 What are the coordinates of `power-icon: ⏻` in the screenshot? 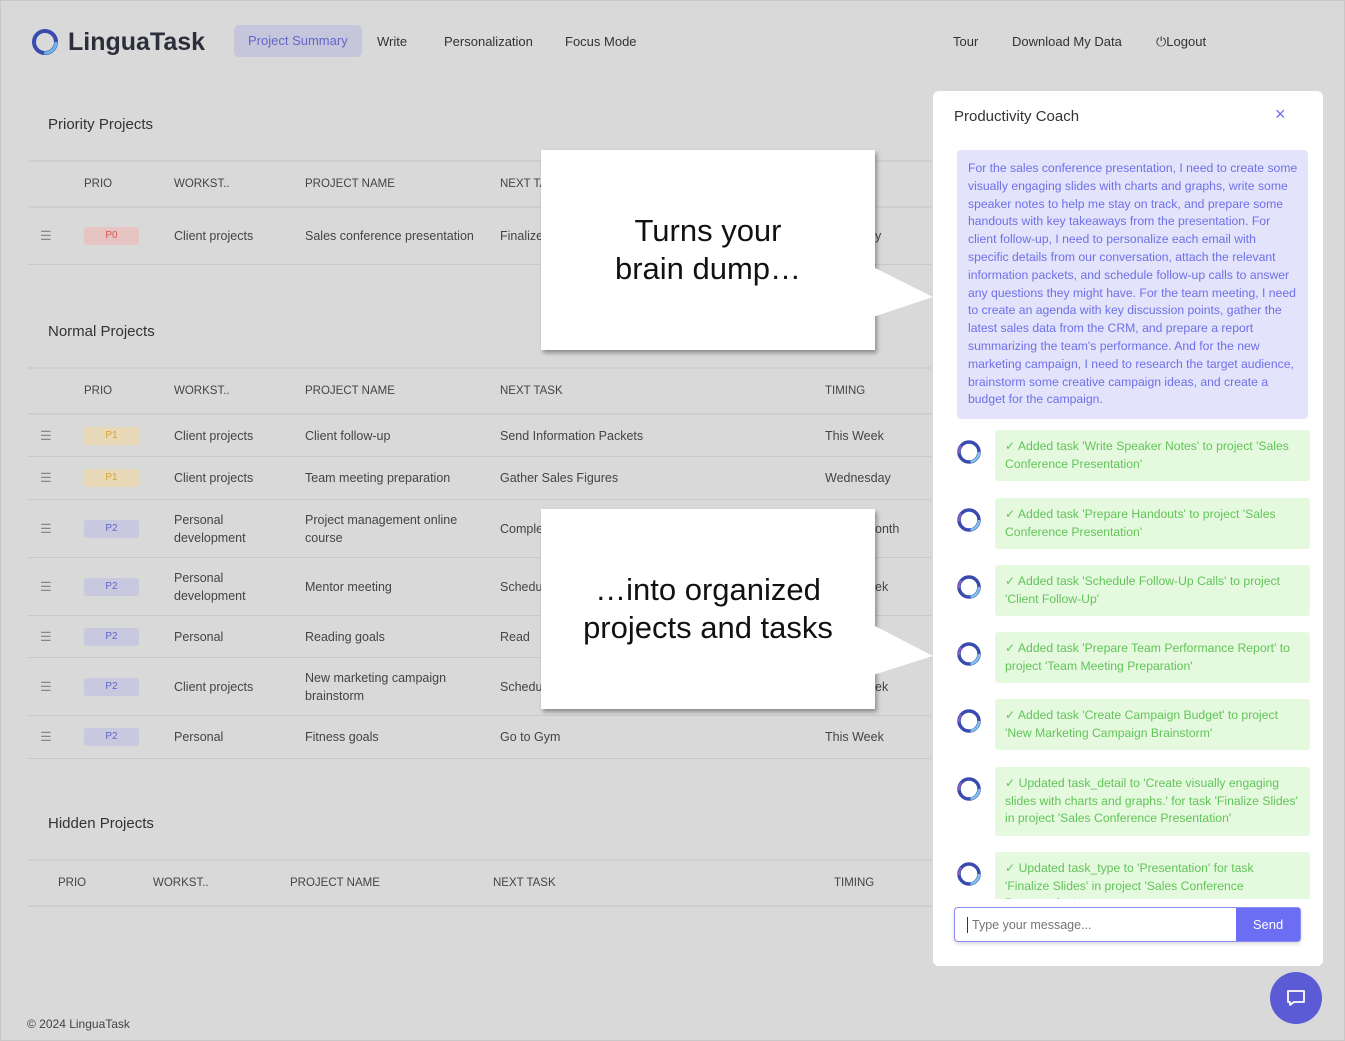 It's located at (1161, 41).